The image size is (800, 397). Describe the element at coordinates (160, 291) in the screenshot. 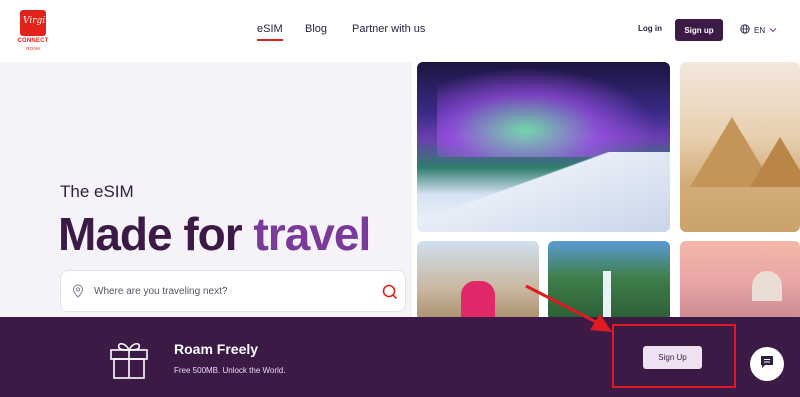

I see `search-input: Where are you traveling next?` at that location.